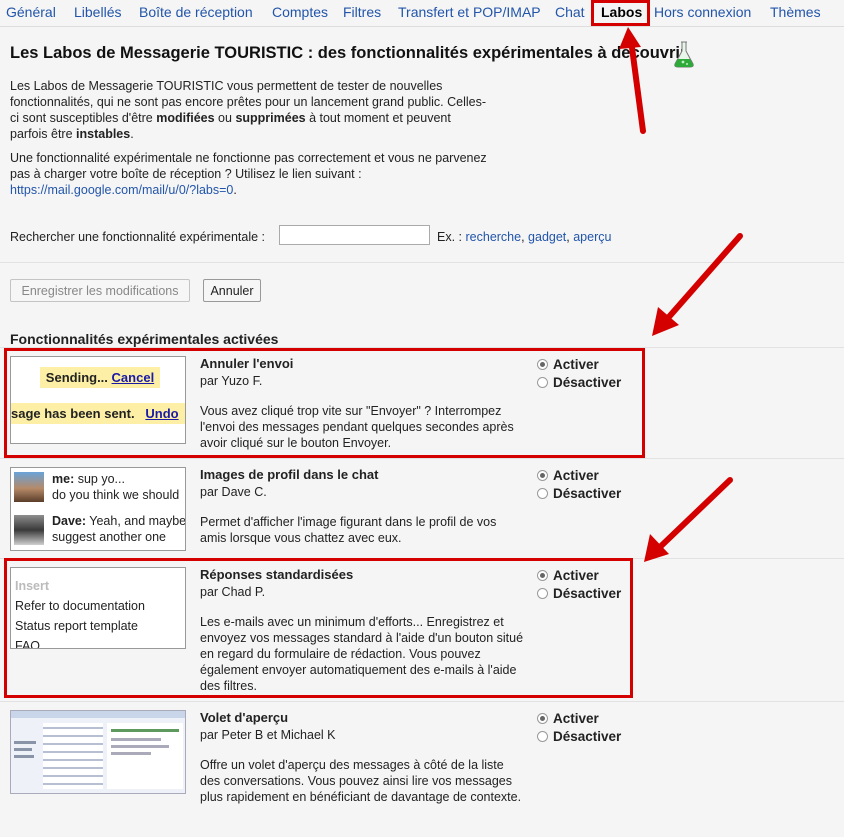 The width and height of the screenshot is (844, 837). Describe the element at coordinates (43, 134) in the screenshot. I see `intro-text: parfois être` at that location.